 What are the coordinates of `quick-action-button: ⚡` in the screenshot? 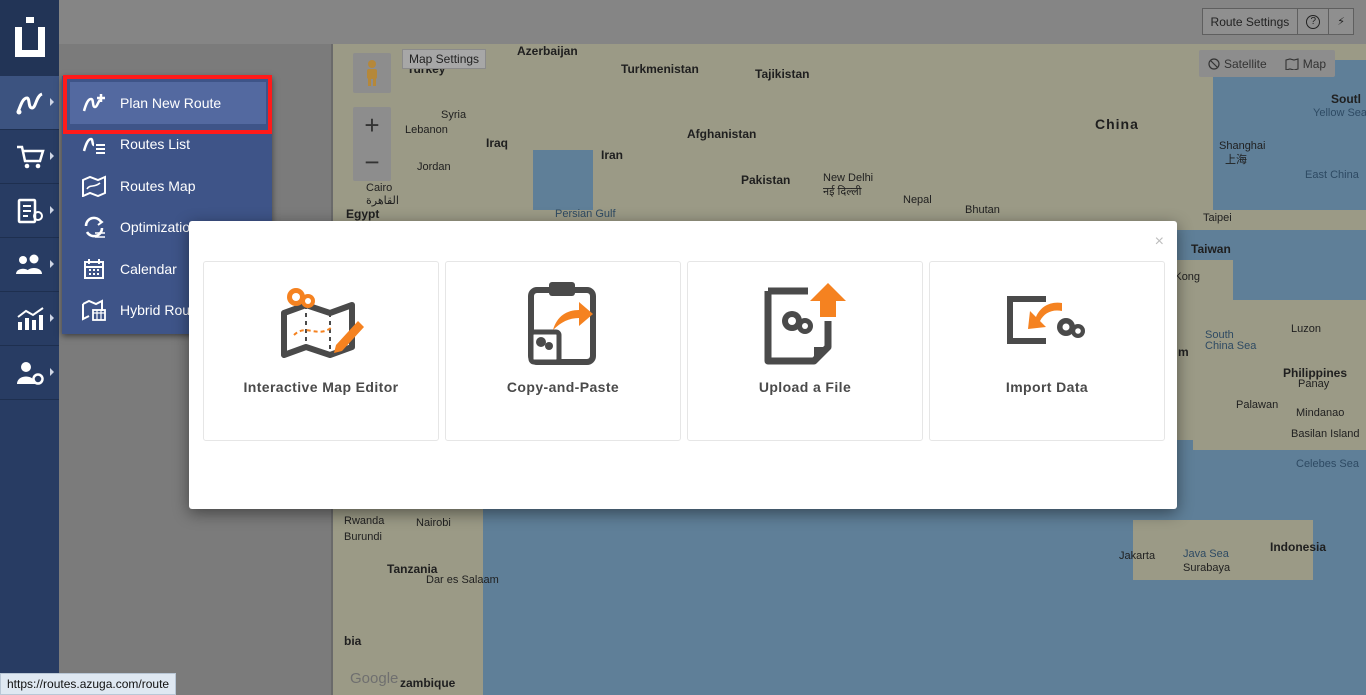 It's located at (1341, 21).